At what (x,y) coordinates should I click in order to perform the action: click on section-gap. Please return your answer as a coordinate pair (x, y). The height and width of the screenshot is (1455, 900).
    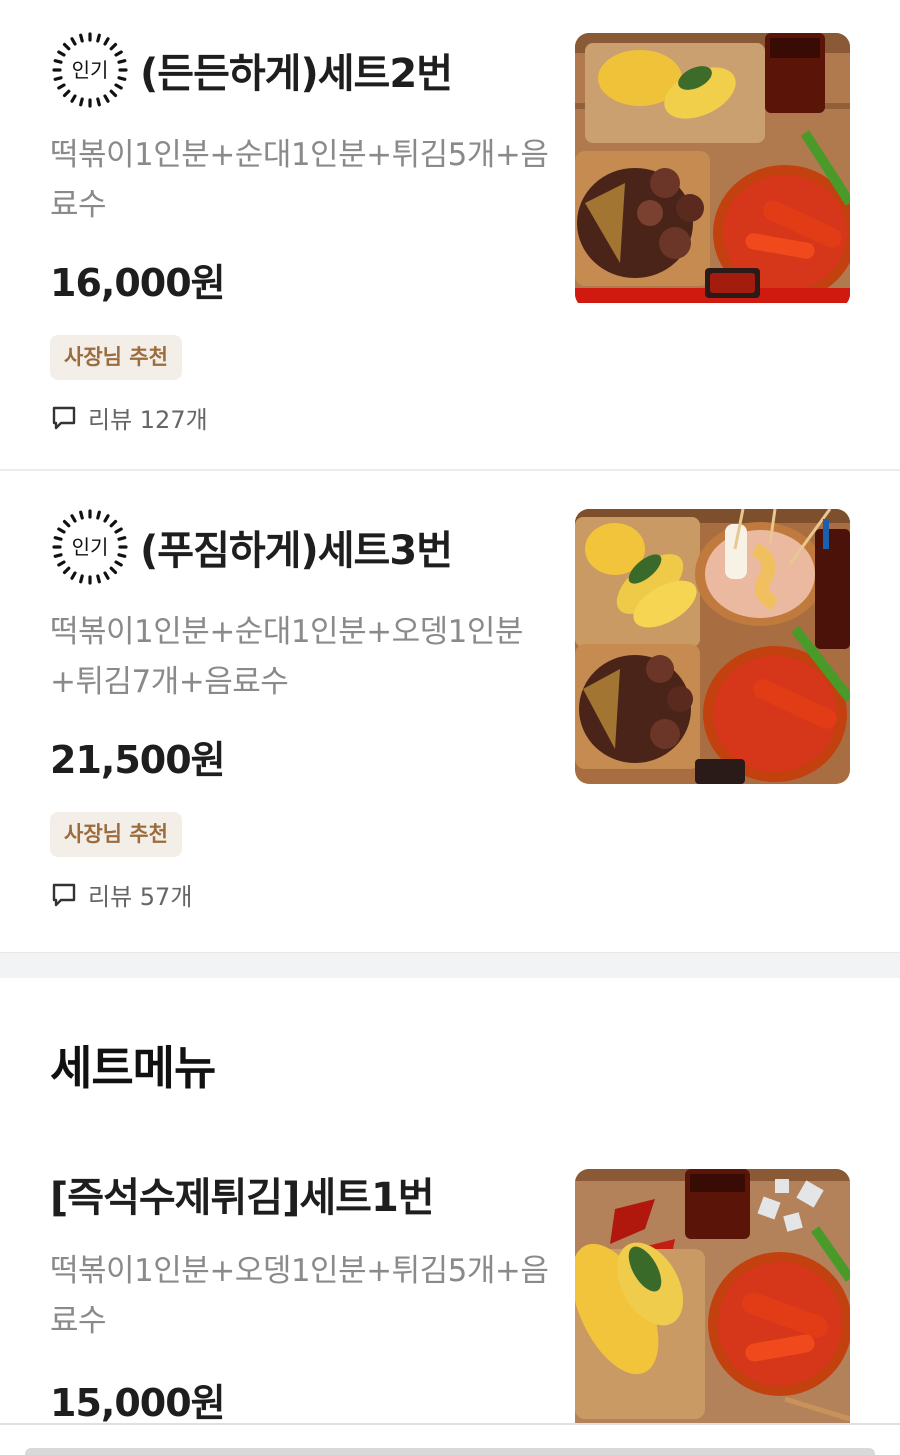
    Looking at the image, I should click on (450, 965).